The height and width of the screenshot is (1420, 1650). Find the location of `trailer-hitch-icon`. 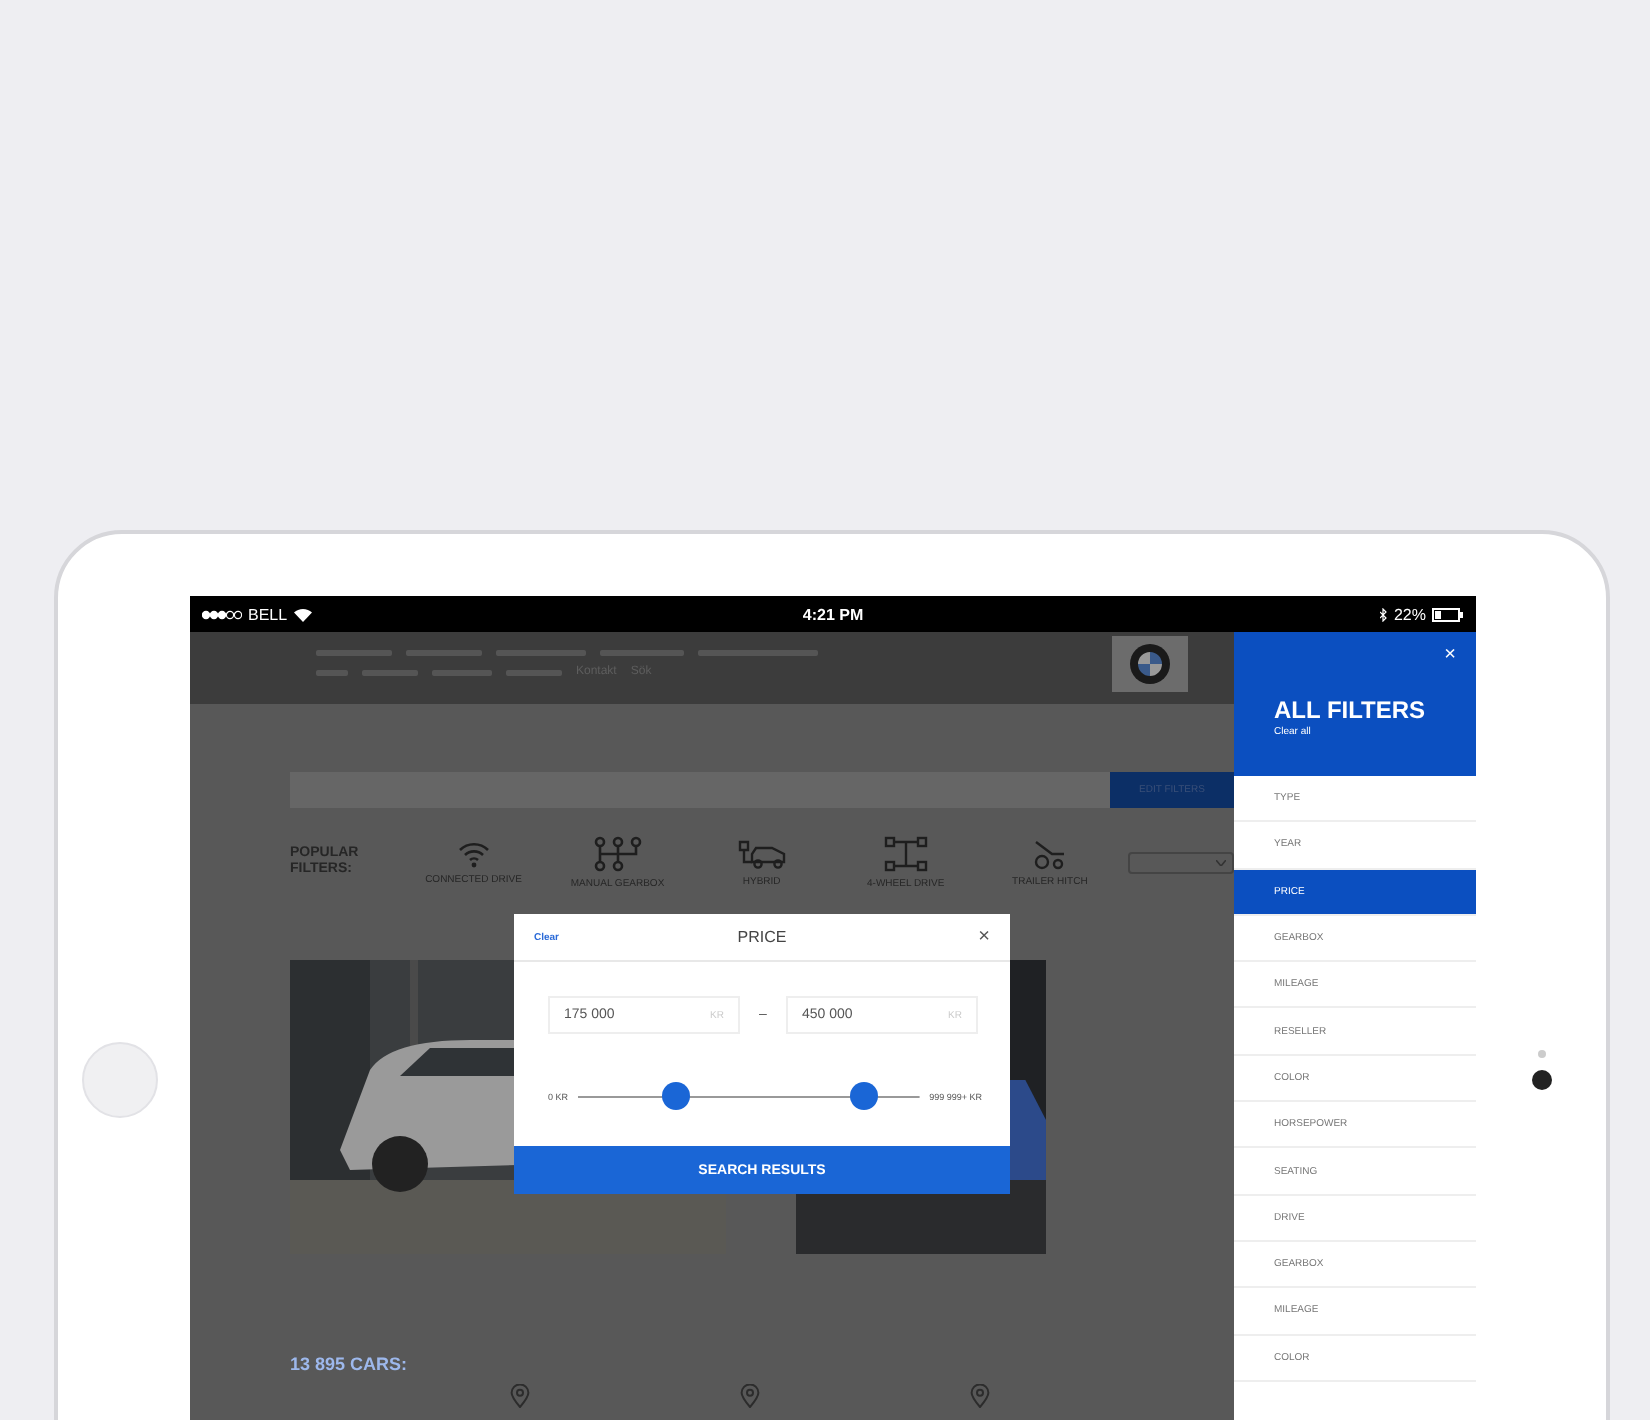

trailer-hitch-icon is located at coordinates (1049, 853).